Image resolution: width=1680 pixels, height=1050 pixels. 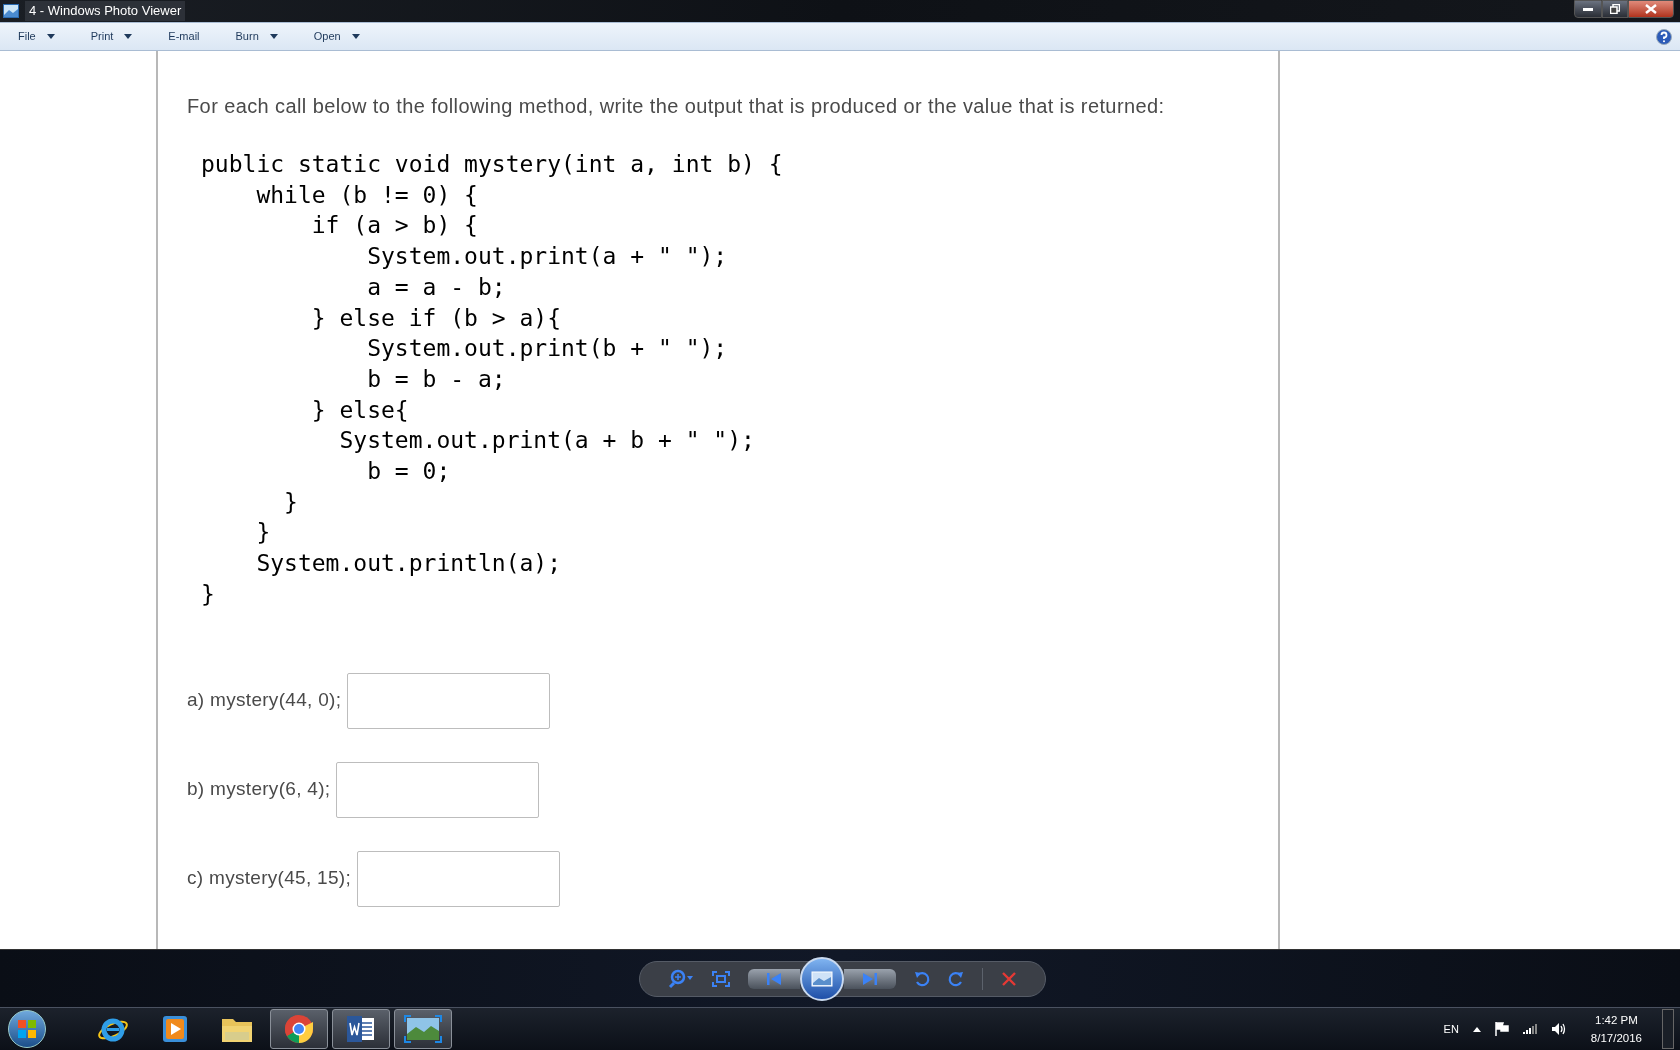 I want to click on zoom-button, so click(x=680, y=978).